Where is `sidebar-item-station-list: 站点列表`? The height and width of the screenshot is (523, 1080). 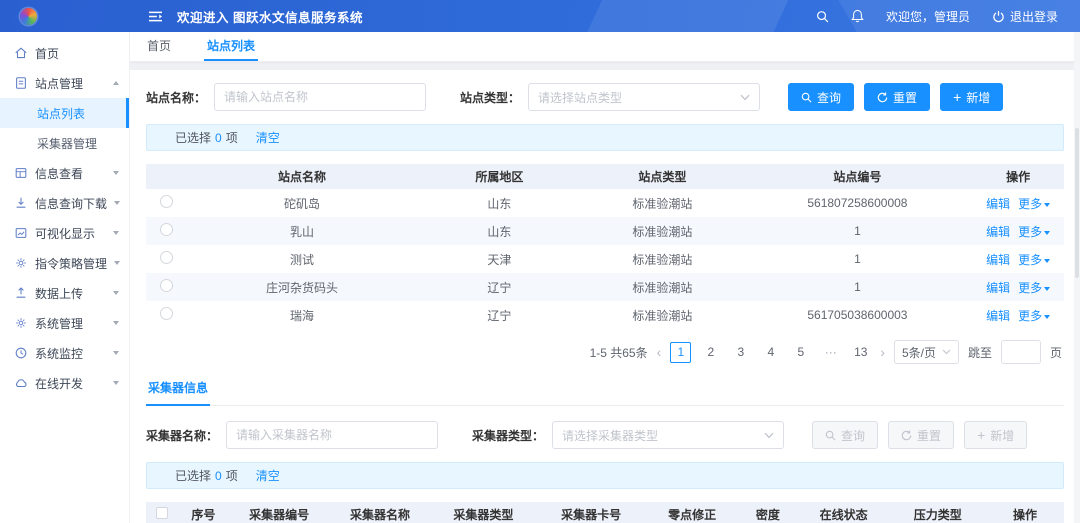 sidebar-item-station-list: 站点列表 is located at coordinates (64, 113).